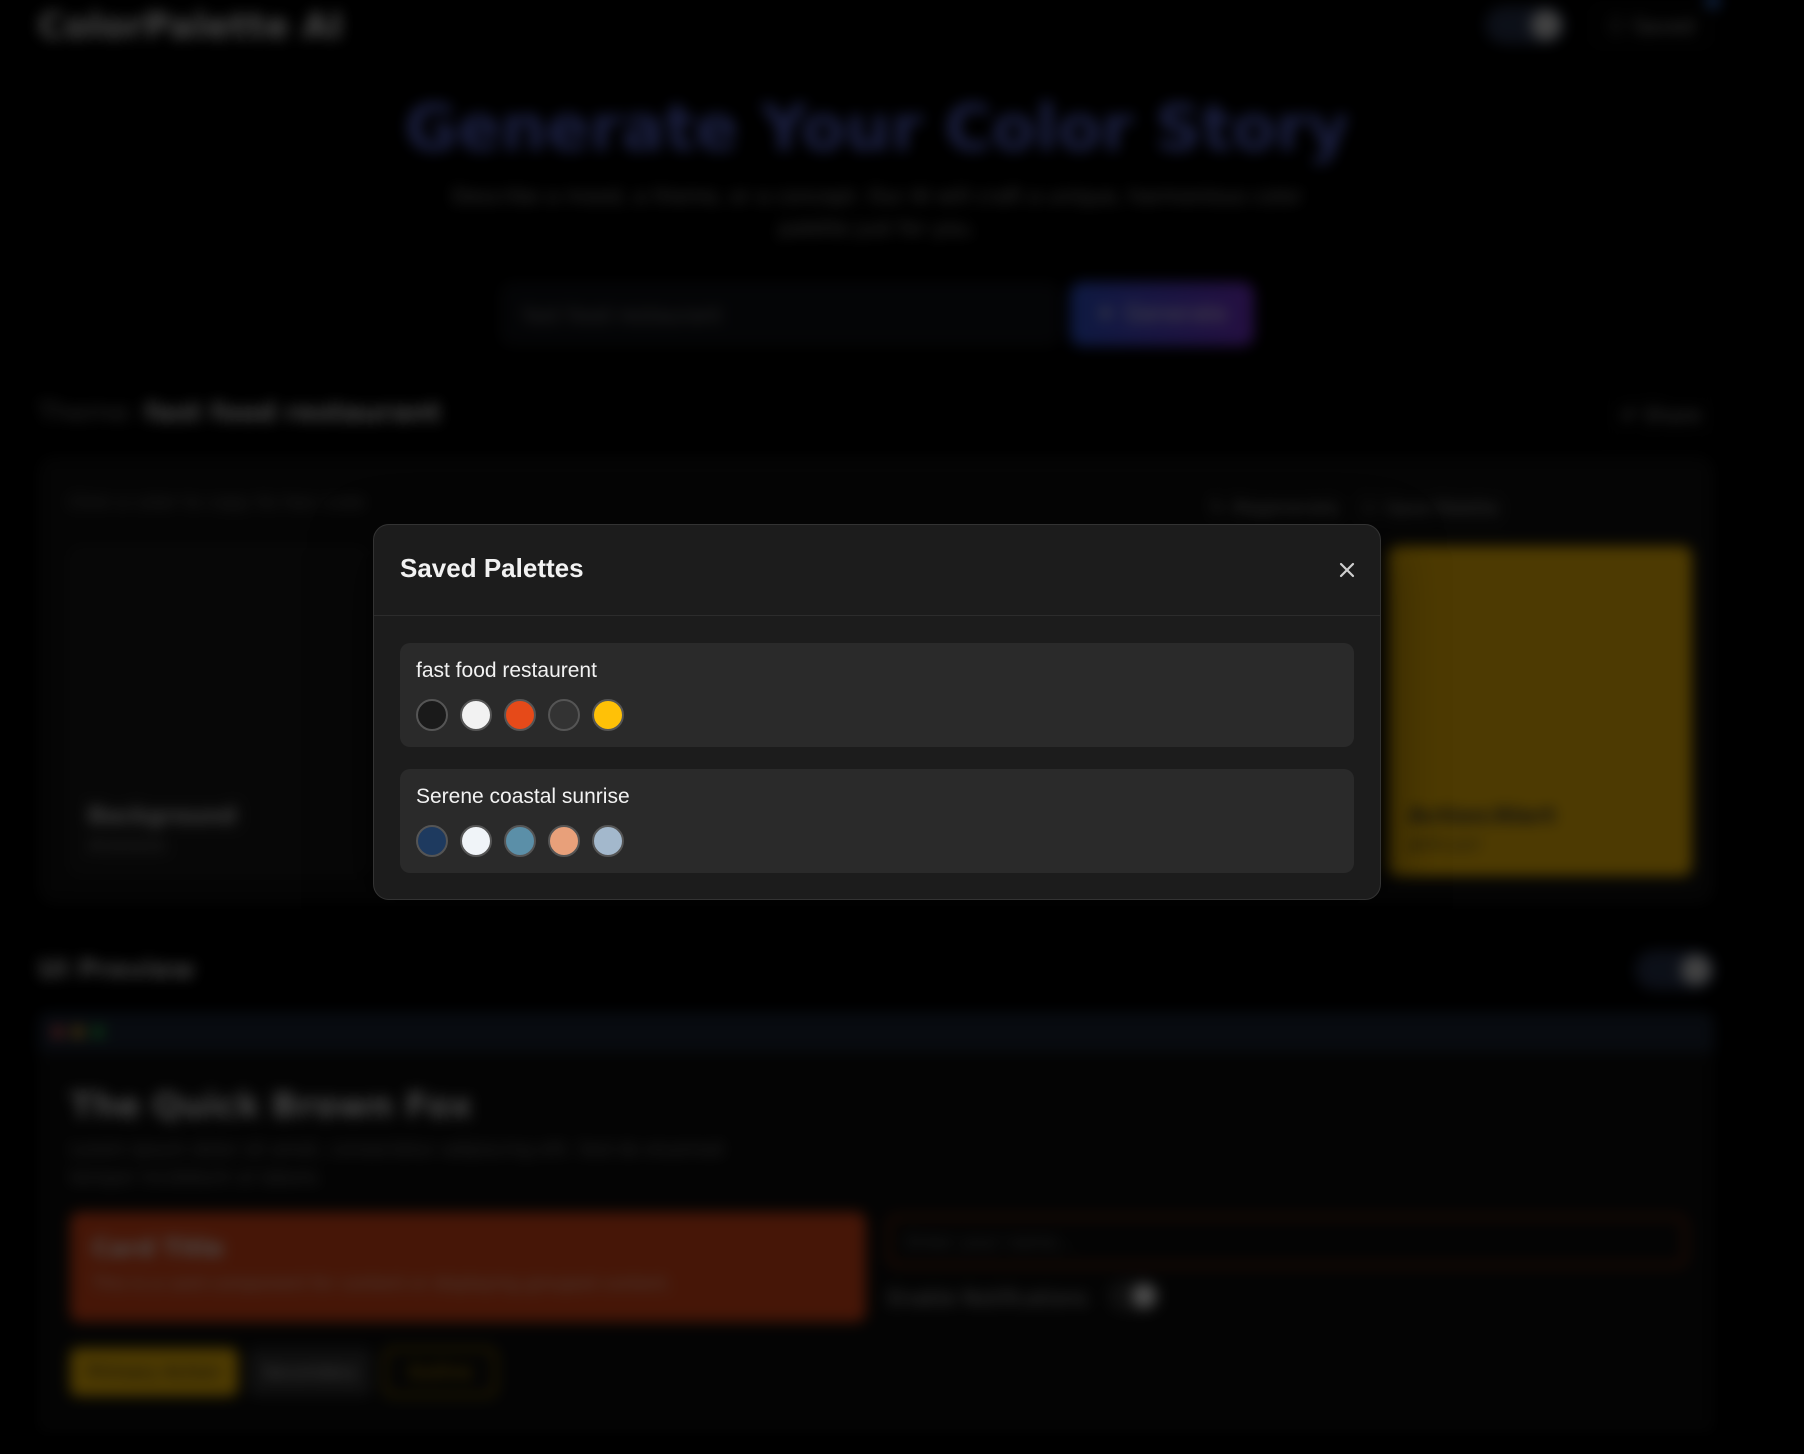 The width and height of the screenshot is (1804, 1454). Describe the element at coordinates (492, 568) in the screenshot. I see `modal-title: Saved Palettes` at that location.